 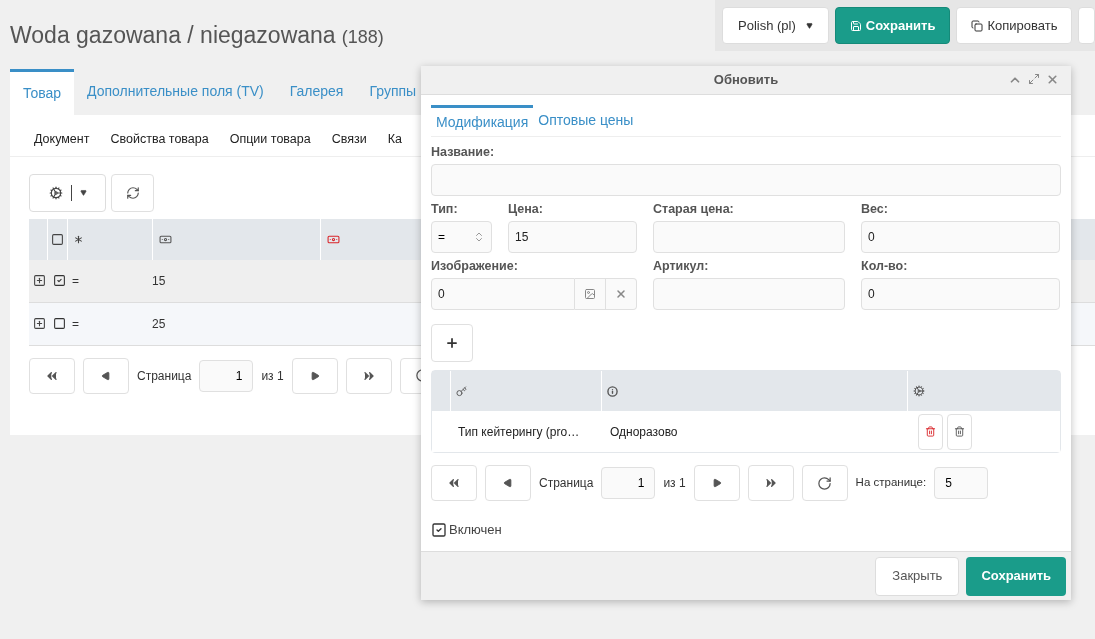 What do you see at coordinates (694, 209) in the screenshot?
I see `field-label: Старая цена:` at bounding box center [694, 209].